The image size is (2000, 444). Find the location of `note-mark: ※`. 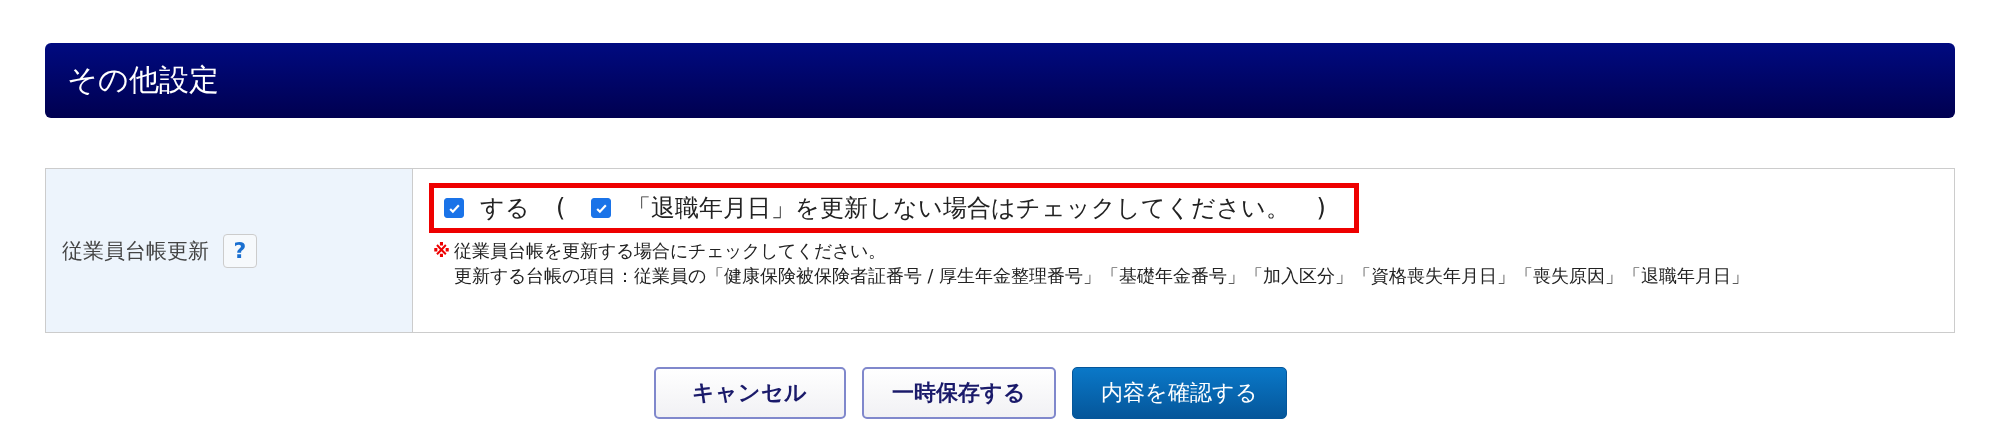

note-mark: ※ is located at coordinates (441, 251).